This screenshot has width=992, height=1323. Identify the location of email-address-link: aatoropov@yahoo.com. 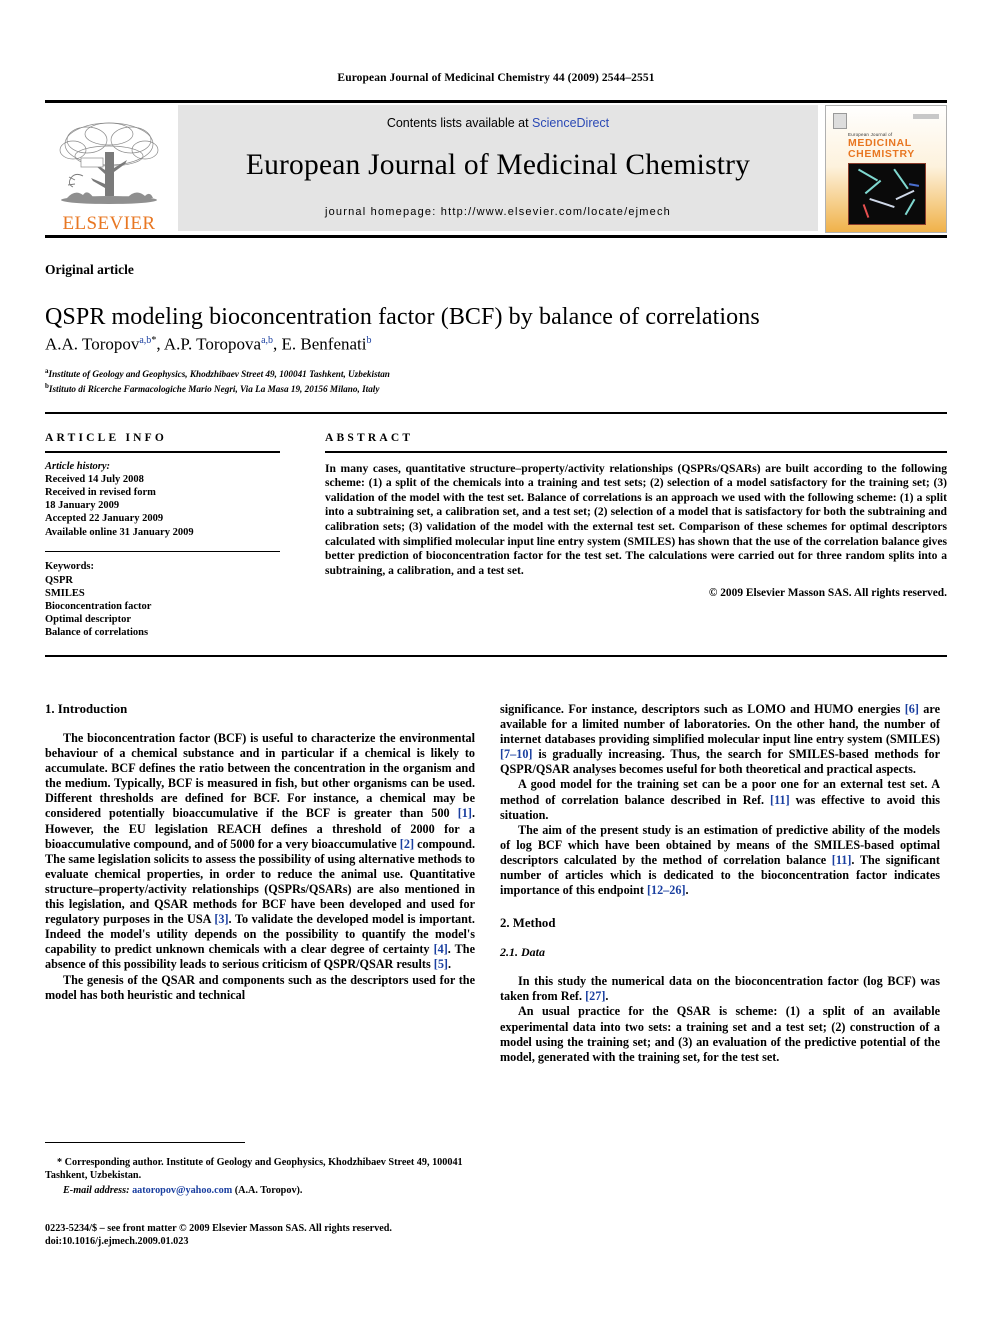
(182, 1190).